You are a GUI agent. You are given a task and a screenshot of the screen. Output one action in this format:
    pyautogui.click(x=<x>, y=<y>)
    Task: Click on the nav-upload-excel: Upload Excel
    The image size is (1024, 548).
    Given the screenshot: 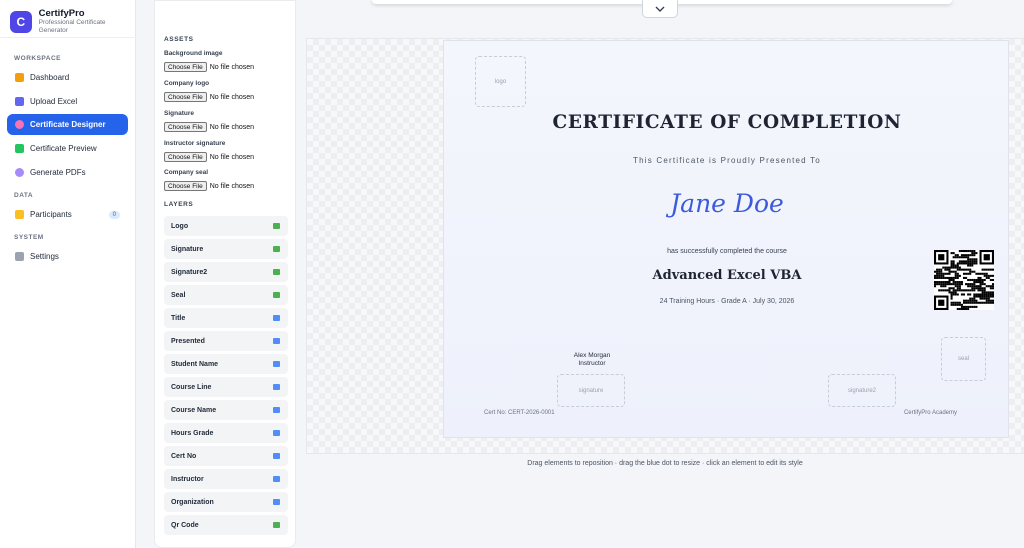 What is the action you would take?
    pyautogui.click(x=67, y=101)
    